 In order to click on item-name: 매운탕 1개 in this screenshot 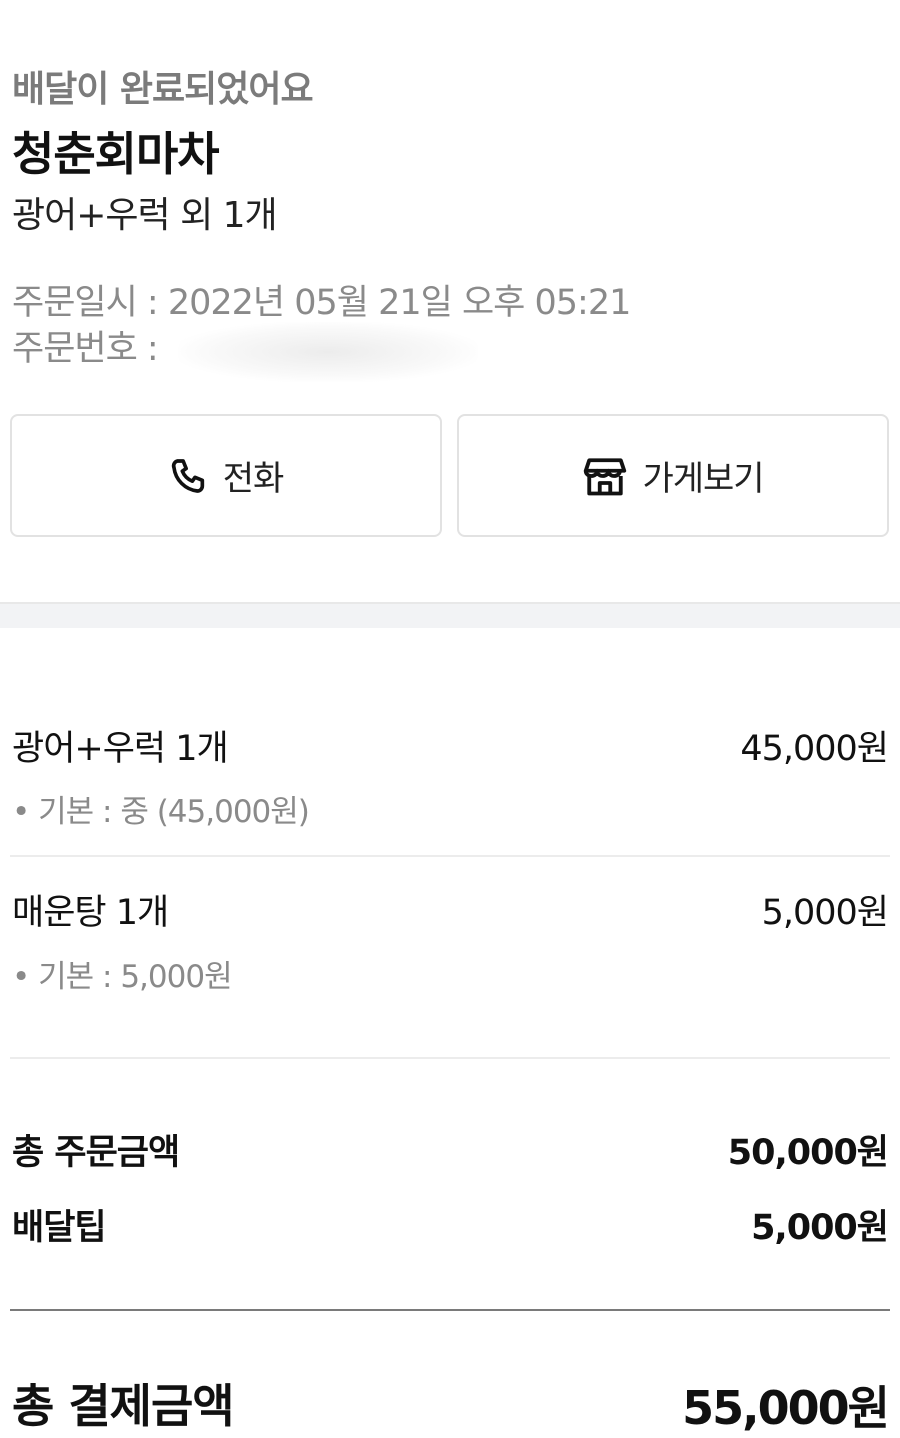, I will do `click(90, 913)`.